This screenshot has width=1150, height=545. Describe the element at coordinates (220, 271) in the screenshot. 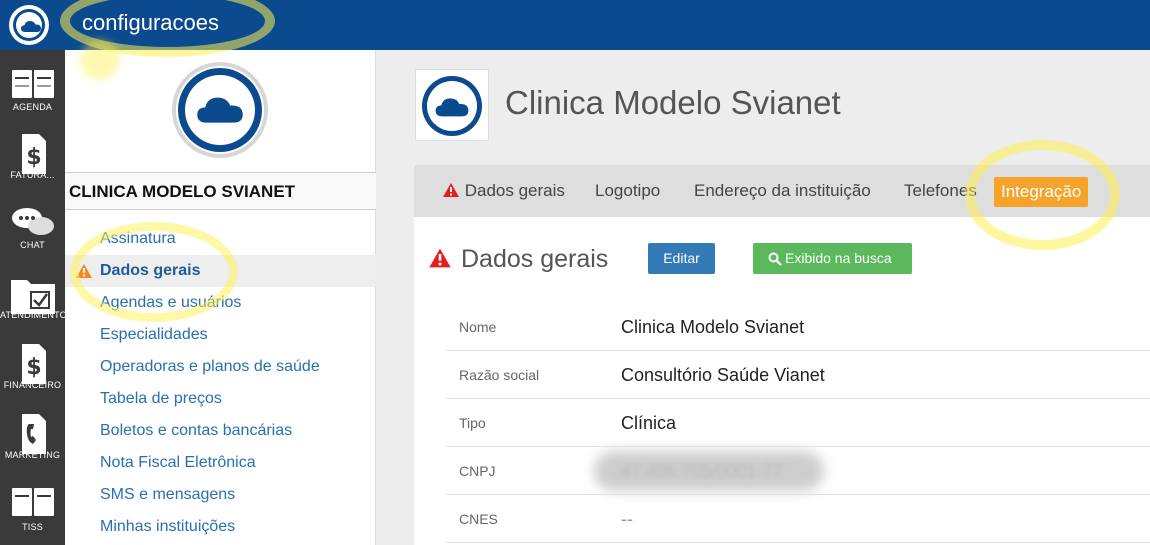

I see `menu-item-dados-gerais: Dados gerais` at that location.